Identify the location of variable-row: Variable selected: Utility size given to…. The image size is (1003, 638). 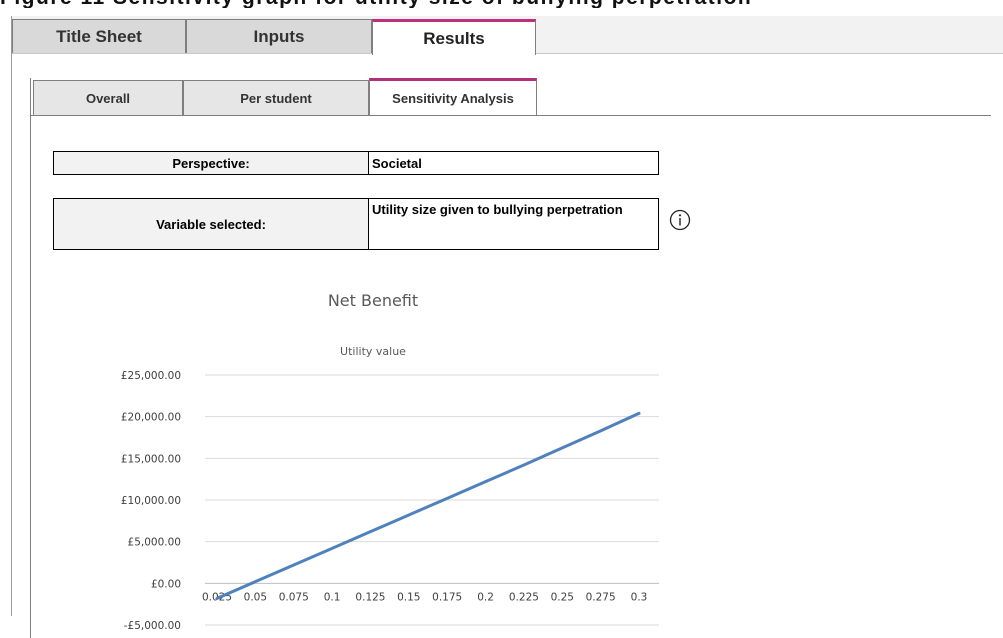
(356, 224).